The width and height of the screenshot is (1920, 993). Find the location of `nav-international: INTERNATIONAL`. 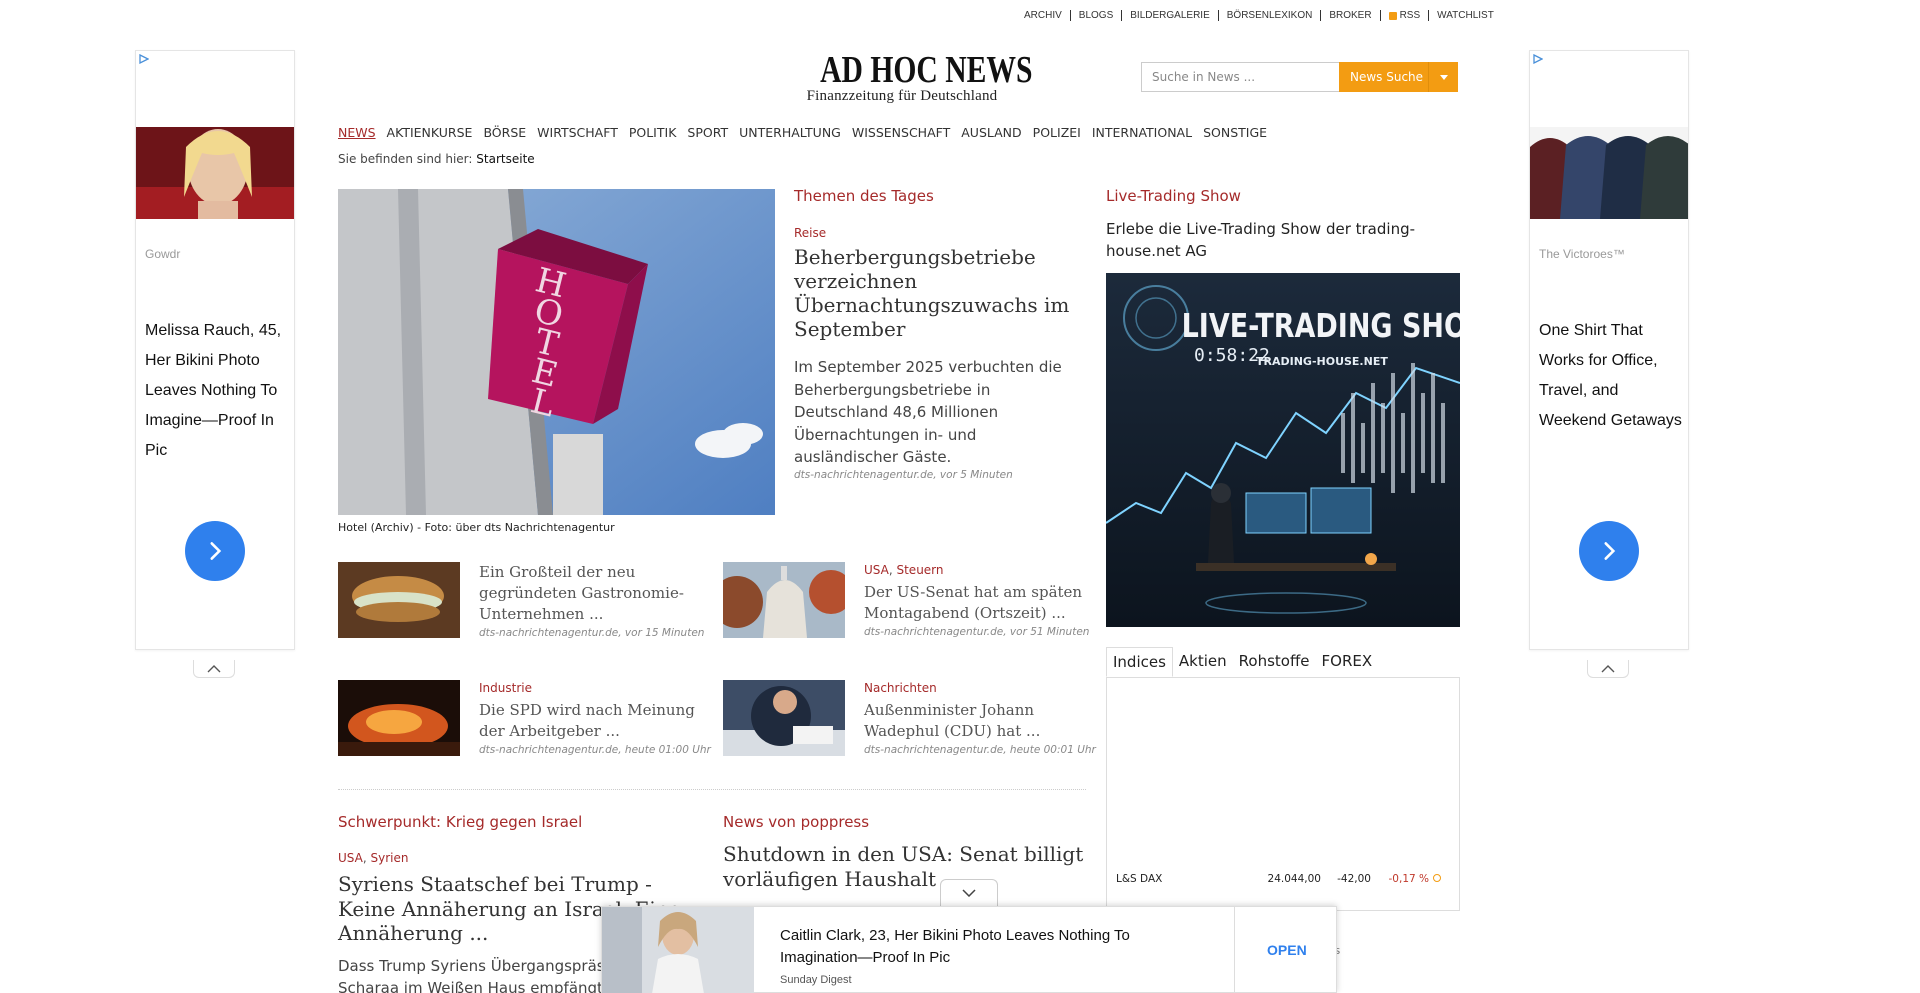

nav-international: INTERNATIONAL is located at coordinates (1142, 132).